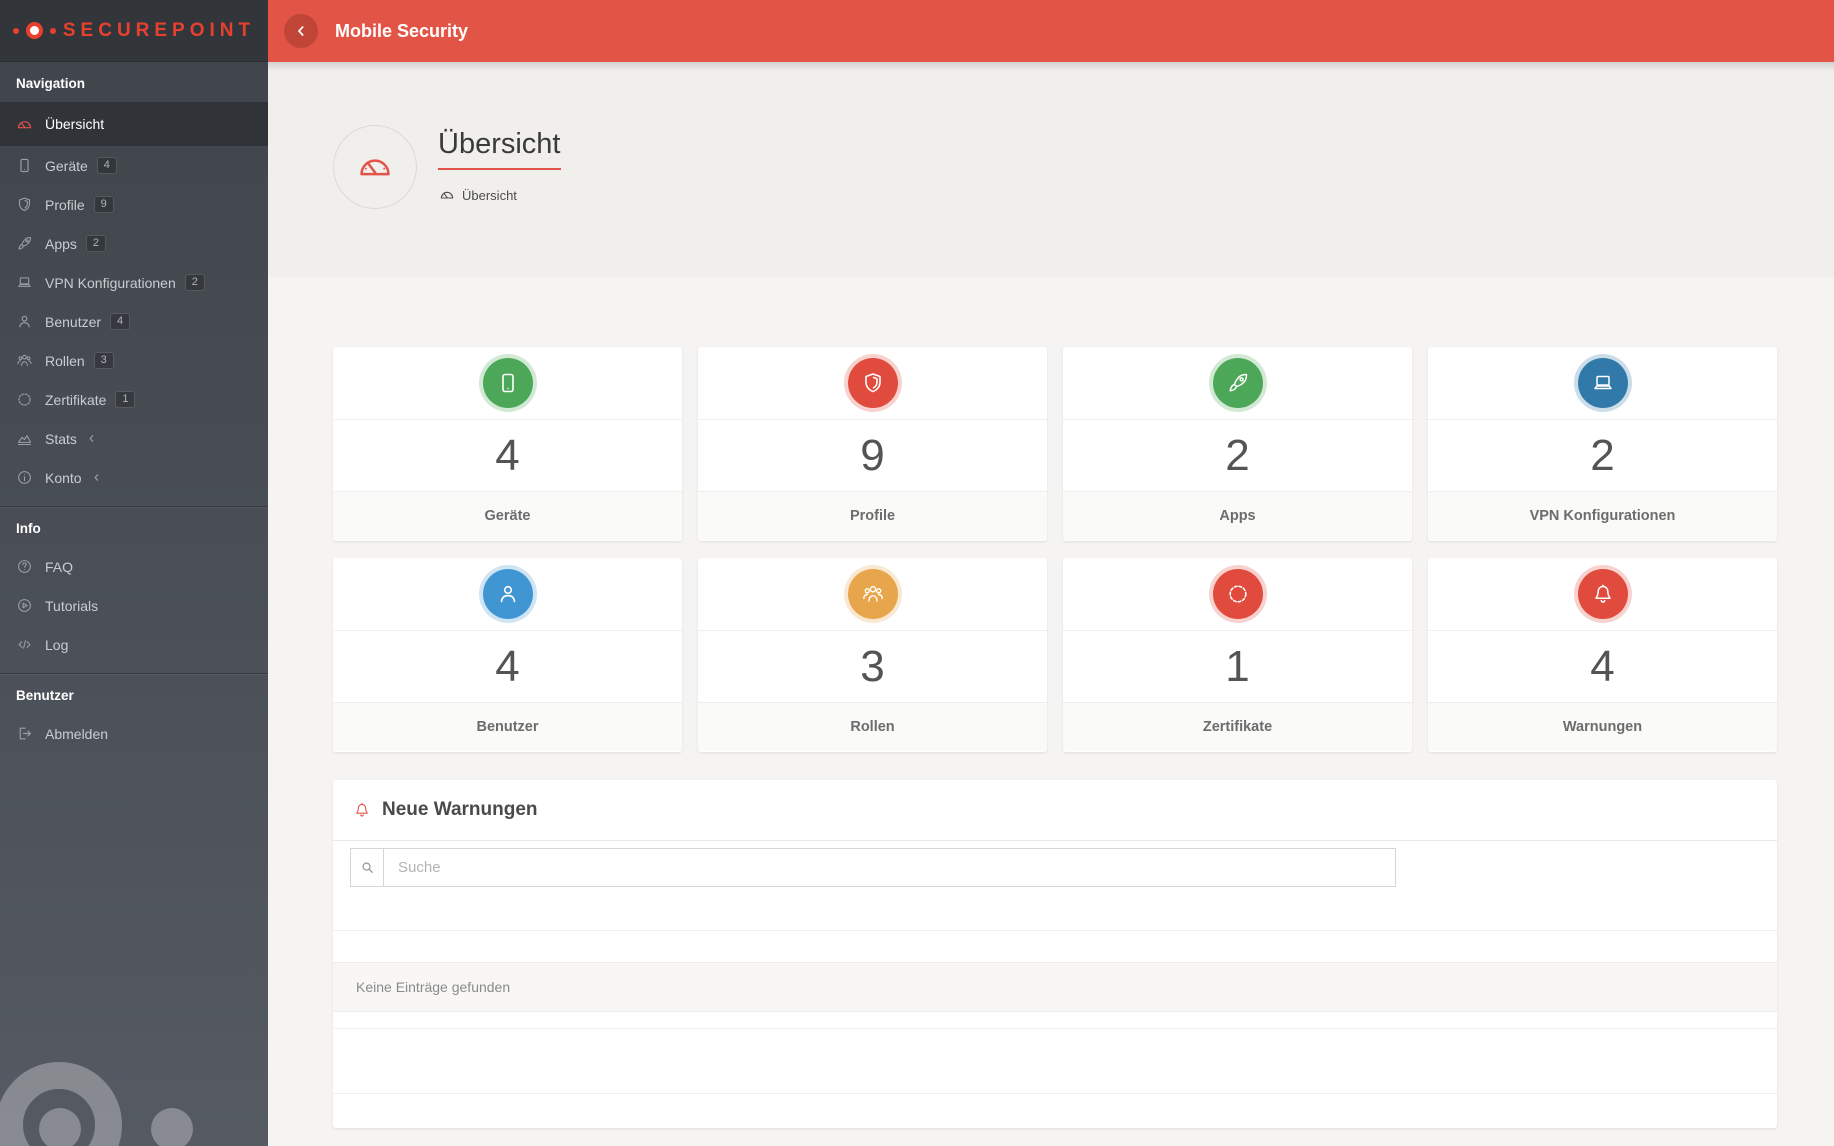  I want to click on stat-card-warnungen: 4 Warnungen, so click(1602, 655).